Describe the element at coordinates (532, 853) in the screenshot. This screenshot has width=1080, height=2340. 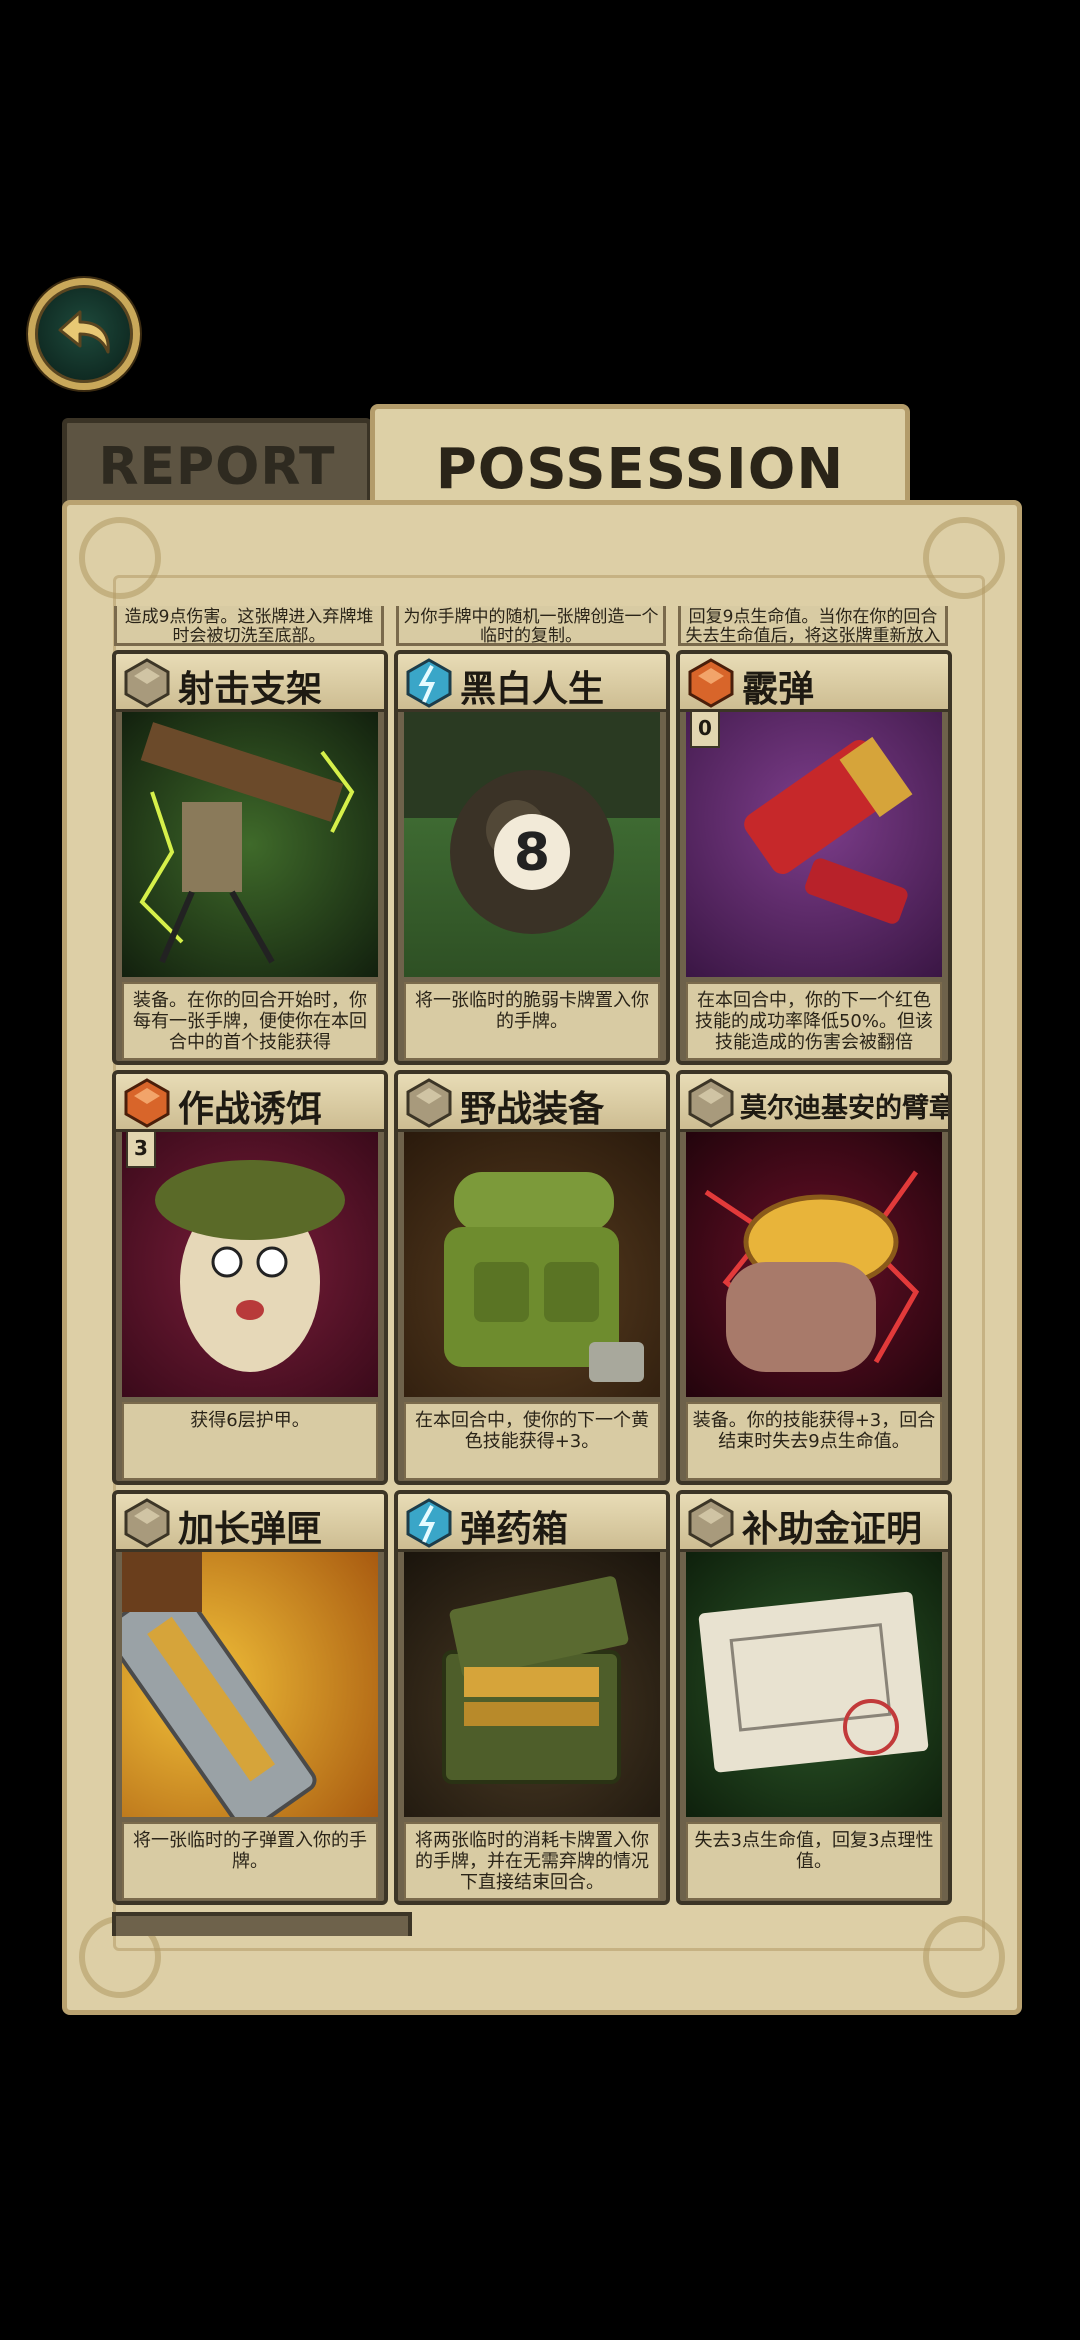
I see `svg-text: 8` at that location.